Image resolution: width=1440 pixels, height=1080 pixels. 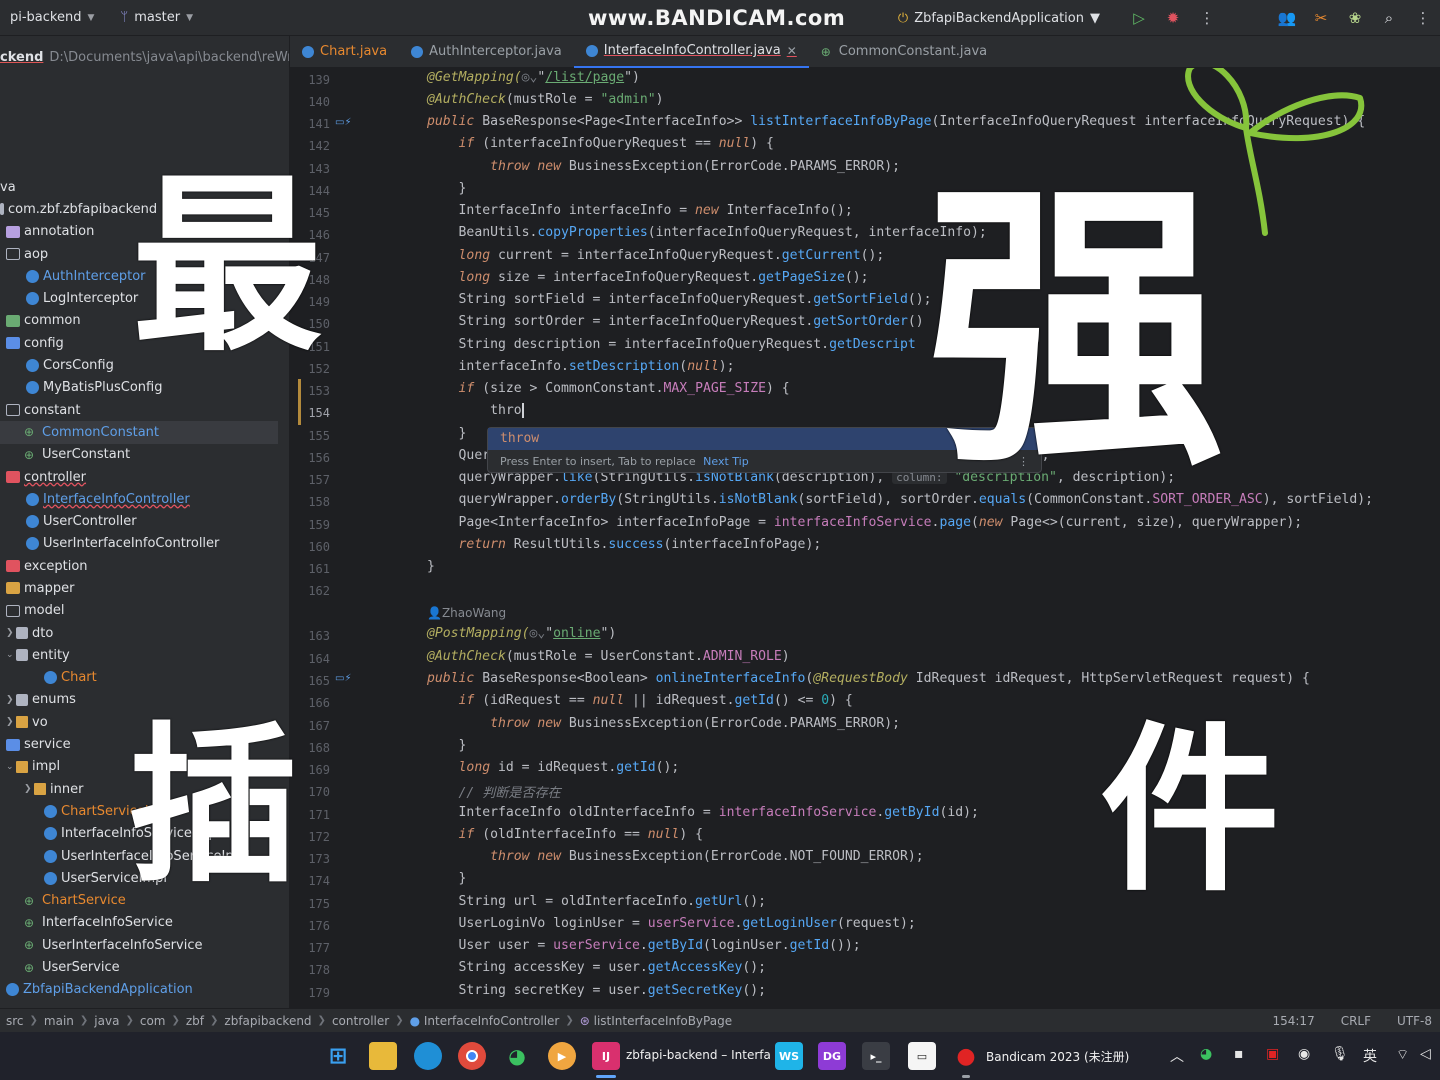 I want to click on overlay-char-cha: 插, so click(x=213, y=807).